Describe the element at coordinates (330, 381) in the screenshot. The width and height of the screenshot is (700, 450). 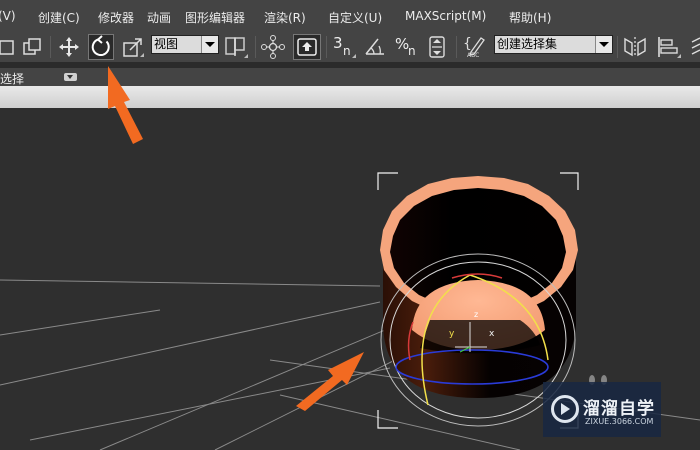
I see `annotation-arrow-lower` at that location.